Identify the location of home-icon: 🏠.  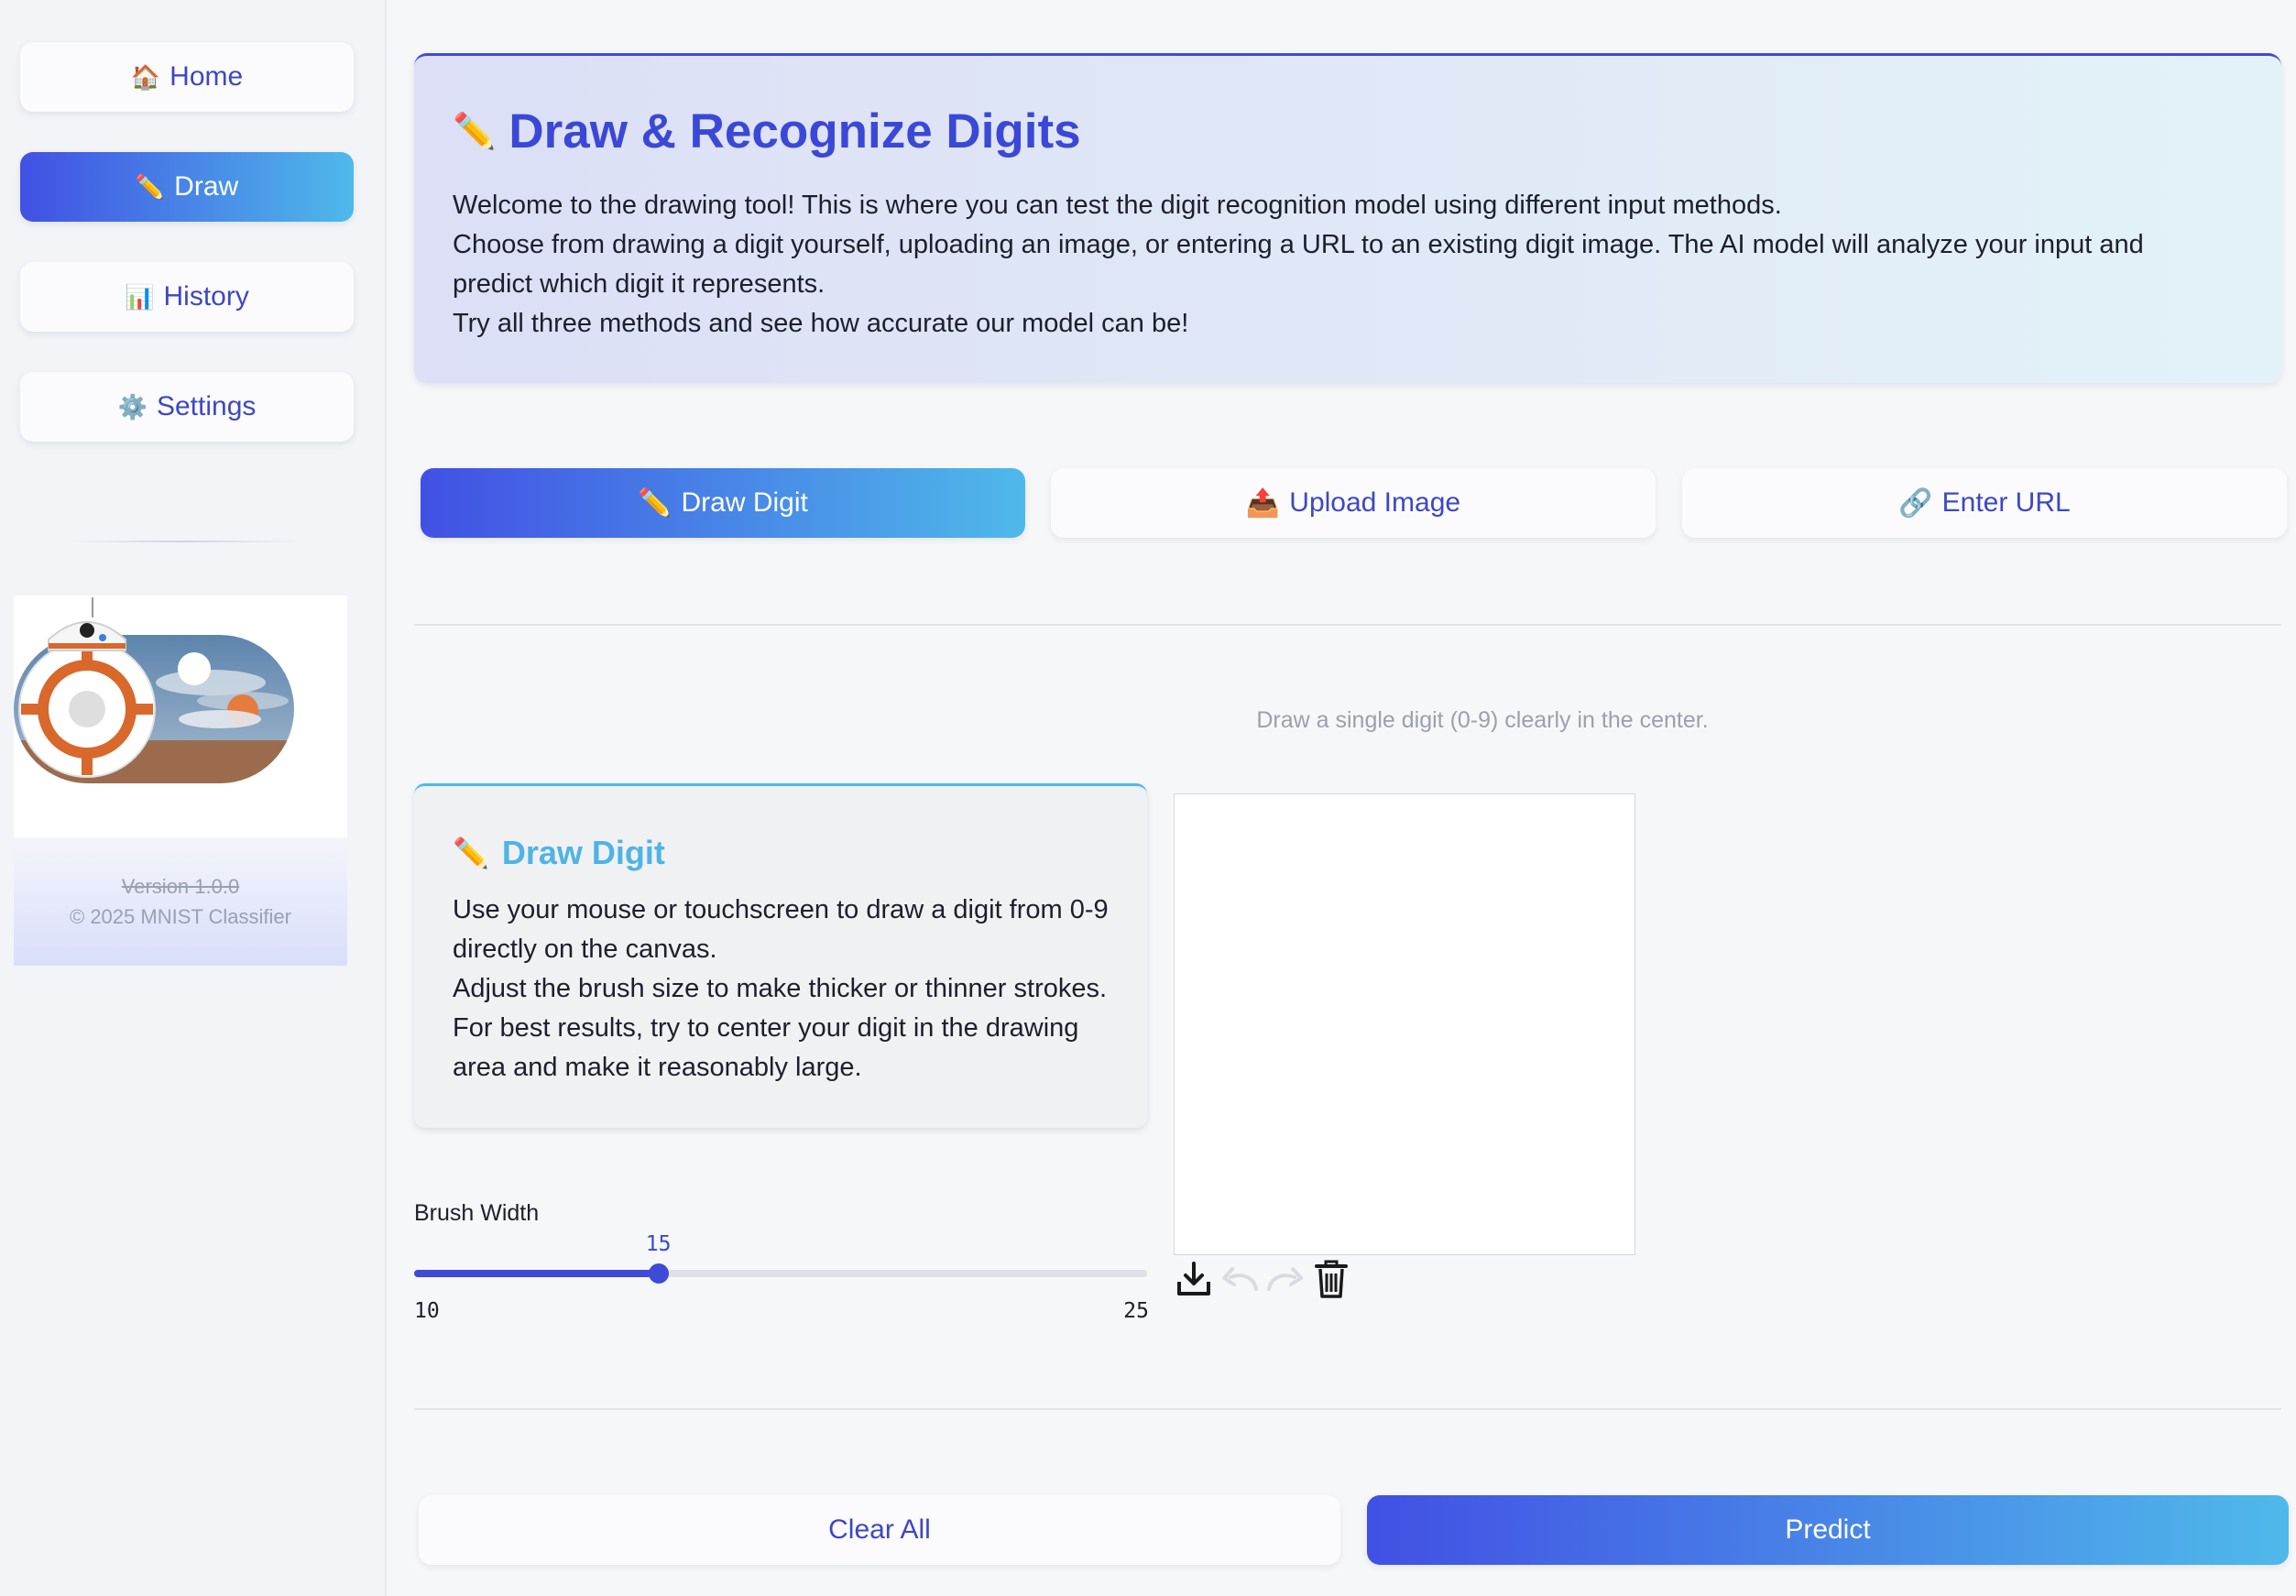
(145, 76).